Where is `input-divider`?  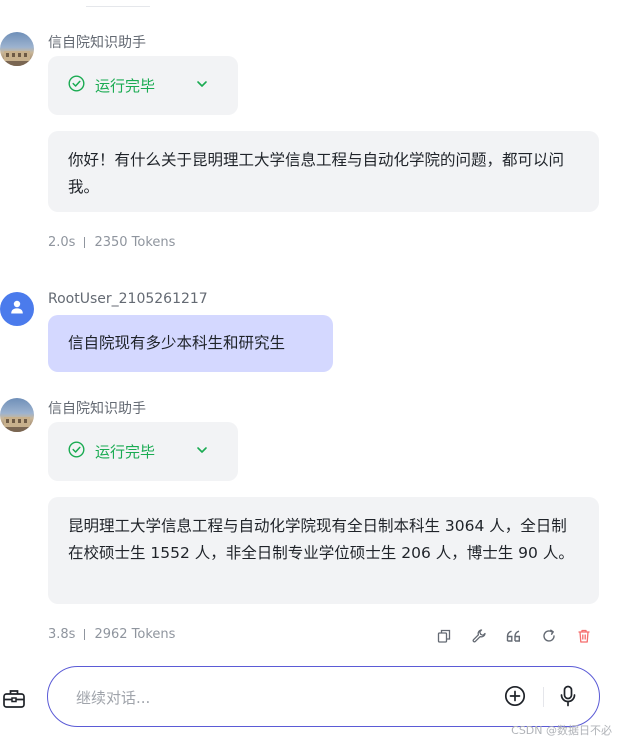
input-divider is located at coordinates (543, 697).